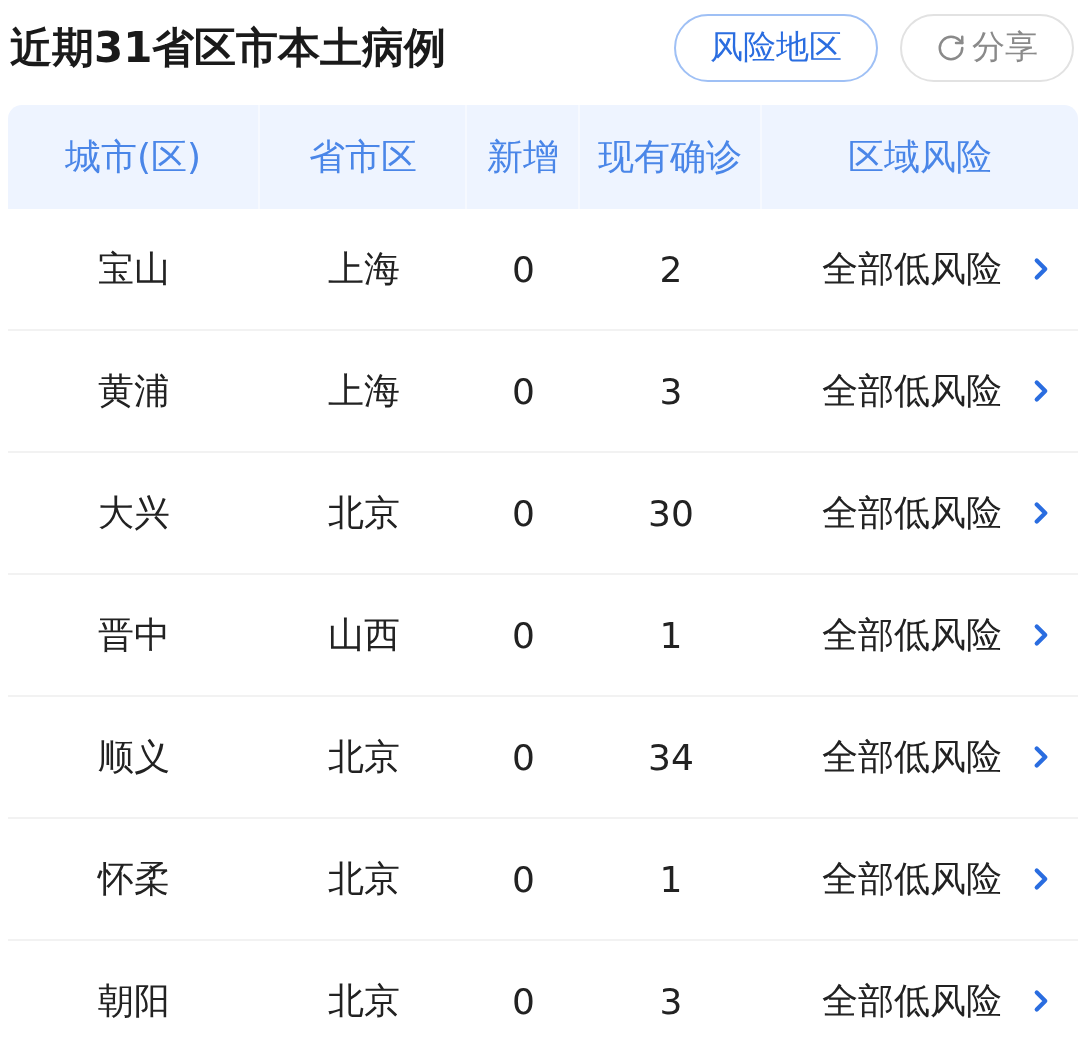  I want to click on table-cell-text: 山西, so click(363, 634).